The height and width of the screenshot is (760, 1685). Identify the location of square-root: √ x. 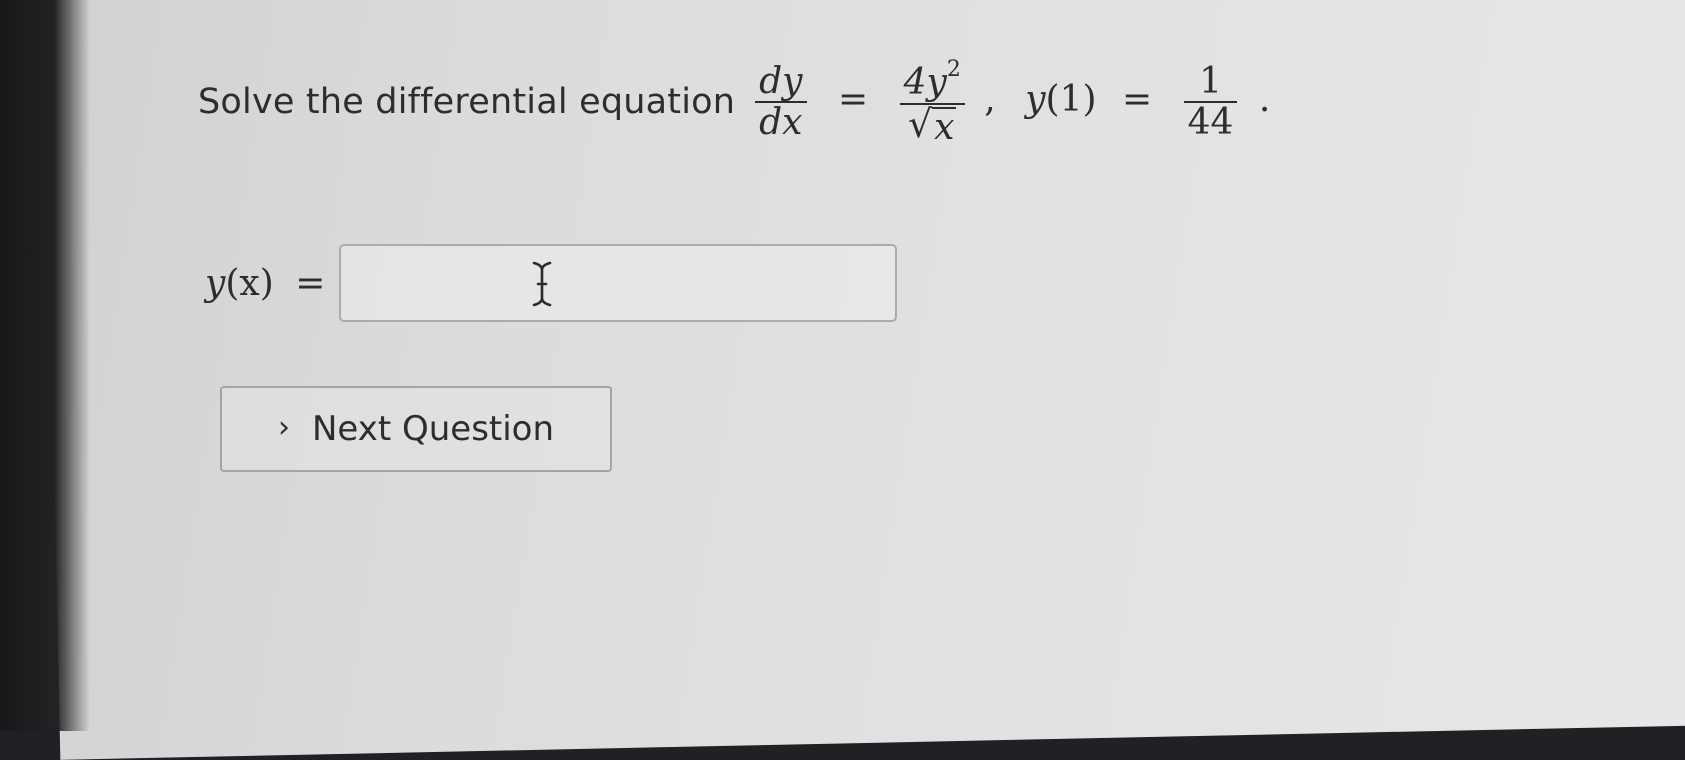
(932, 126).